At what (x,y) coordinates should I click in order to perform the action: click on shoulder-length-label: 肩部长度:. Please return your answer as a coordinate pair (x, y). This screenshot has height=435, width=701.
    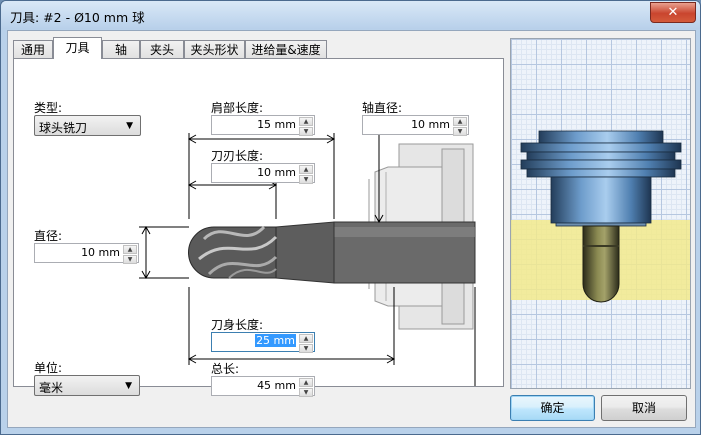
    Looking at the image, I should click on (237, 108).